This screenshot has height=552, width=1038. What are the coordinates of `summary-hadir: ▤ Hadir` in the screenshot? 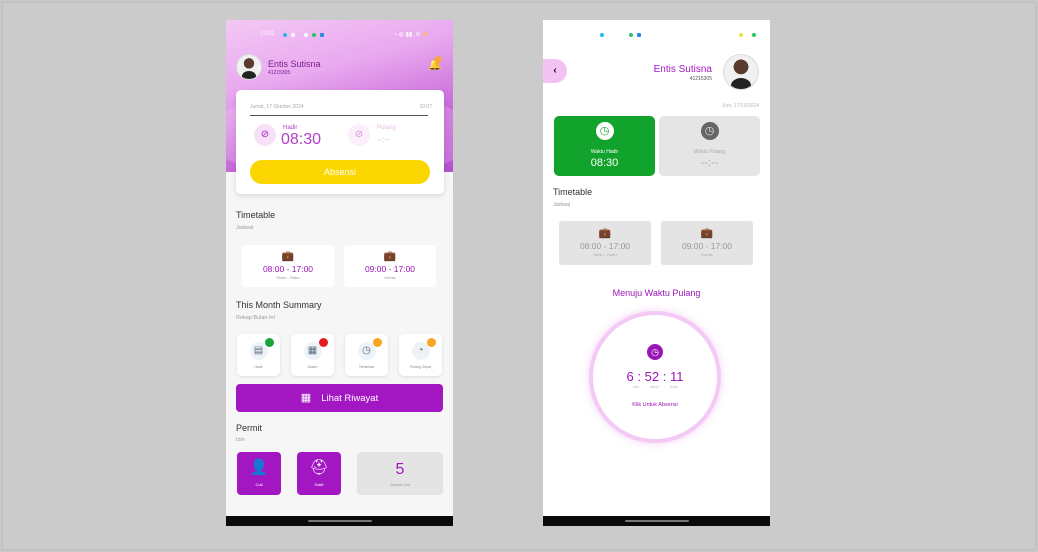 It's located at (258, 355).